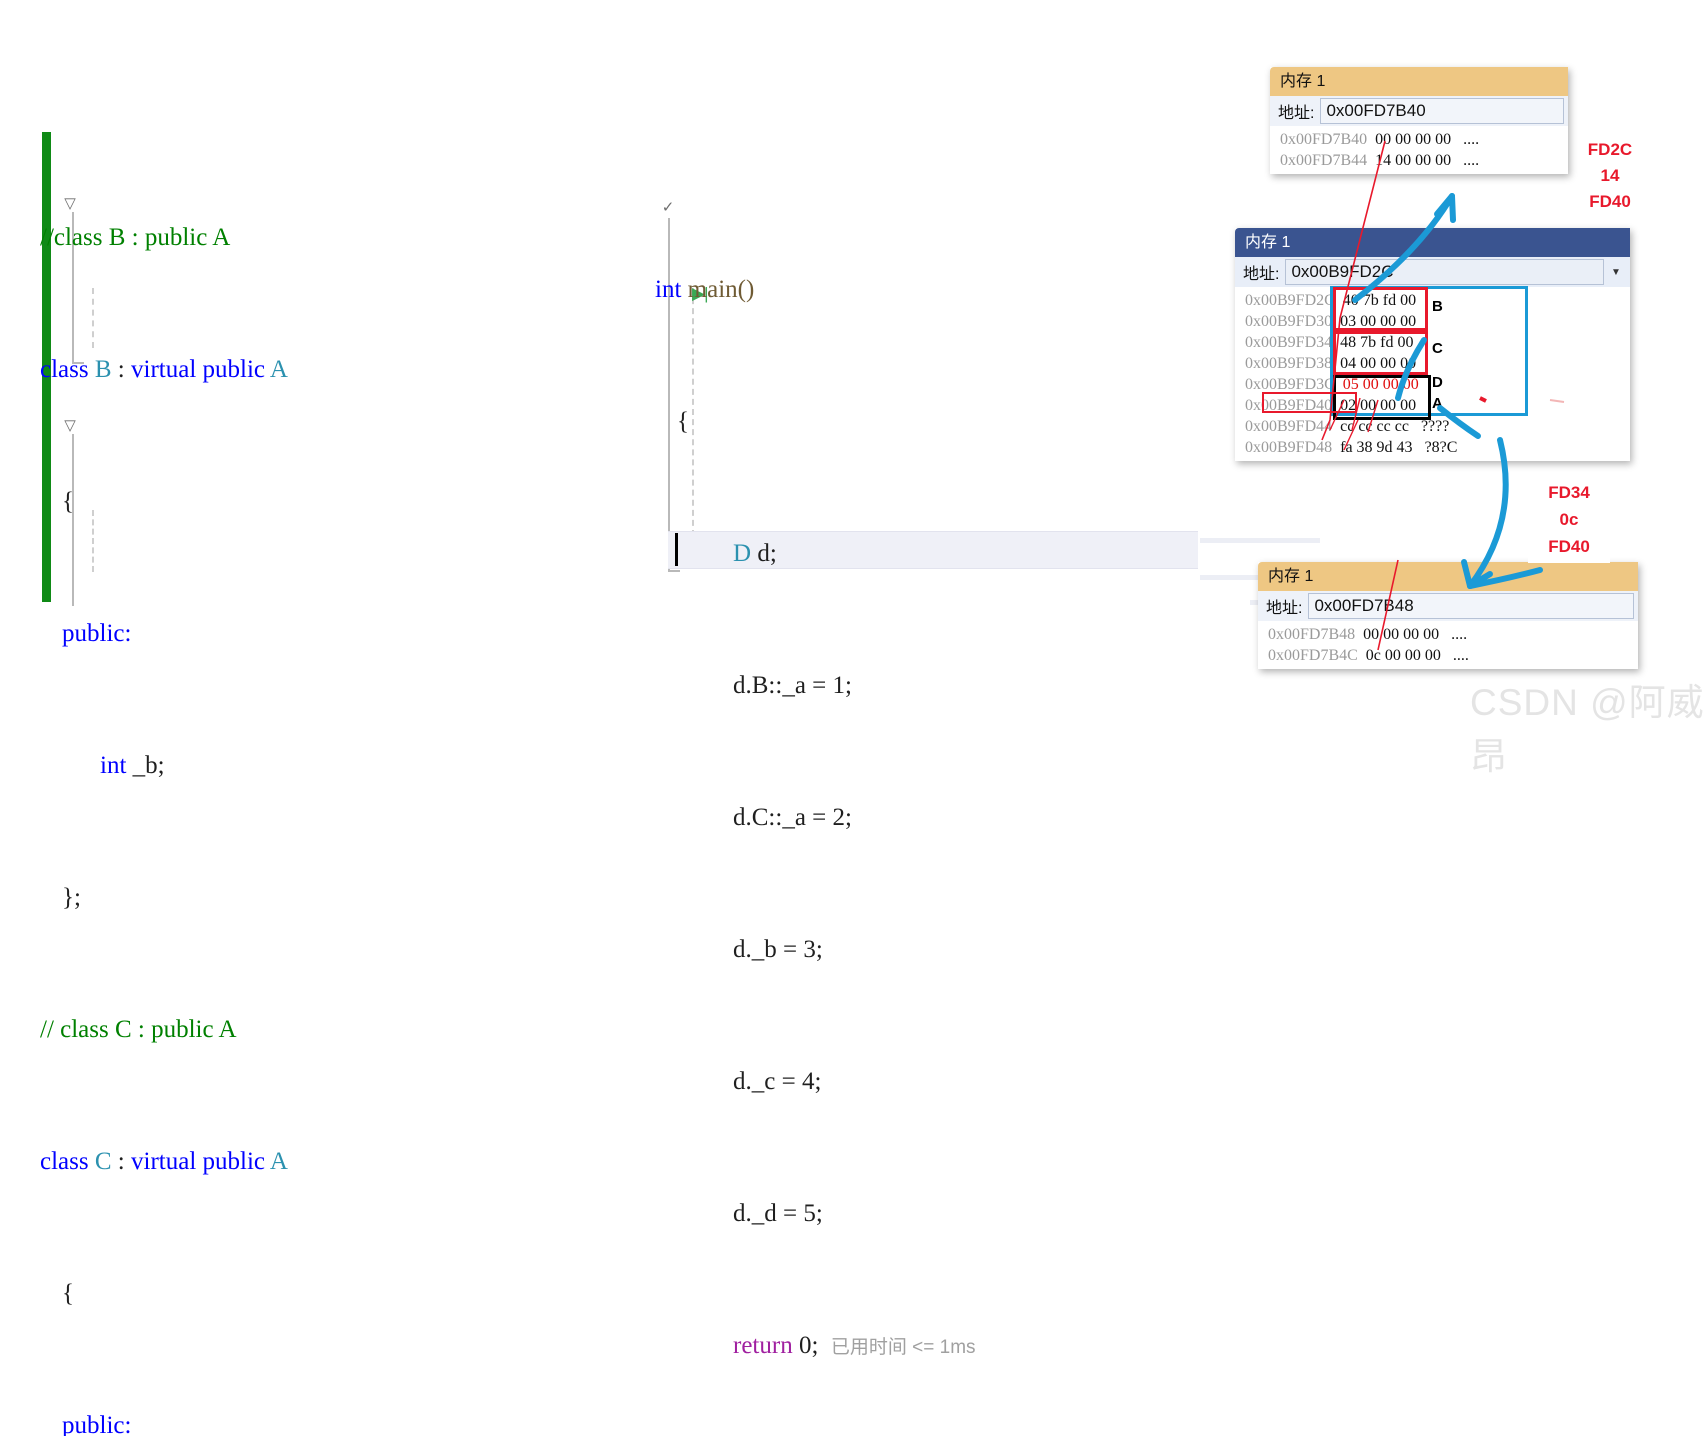 The width and height of the screenshot is (1705, 1436). What do you see at coordinates (1587, 729) in the screenshot?
I see `watermark: CSDN @阿威昂` at bounding box center [1587, 729].